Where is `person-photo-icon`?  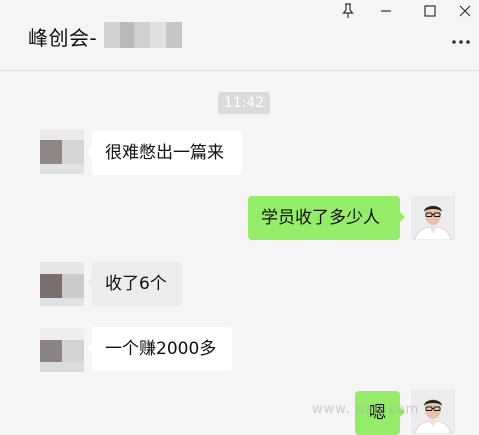 person-photo-icon is located at coordinates (433, 218).